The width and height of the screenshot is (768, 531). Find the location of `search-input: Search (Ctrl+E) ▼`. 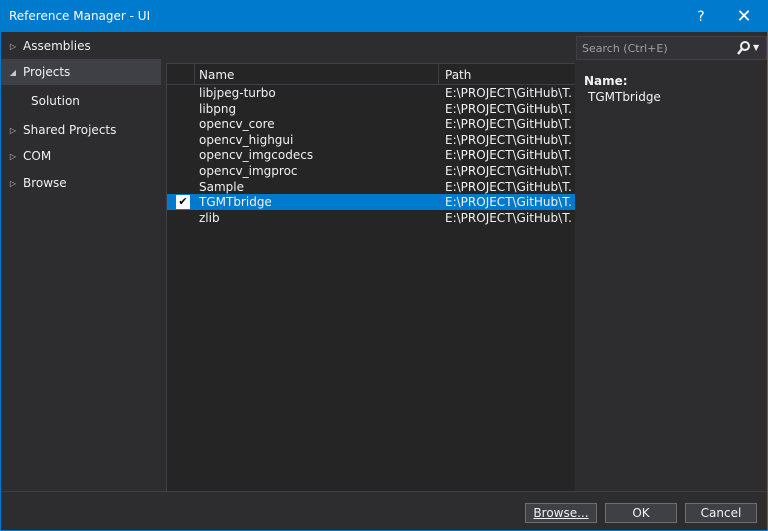

search-input: Search (Ctrl+E) ▼ is located at coordinates (671, 48).